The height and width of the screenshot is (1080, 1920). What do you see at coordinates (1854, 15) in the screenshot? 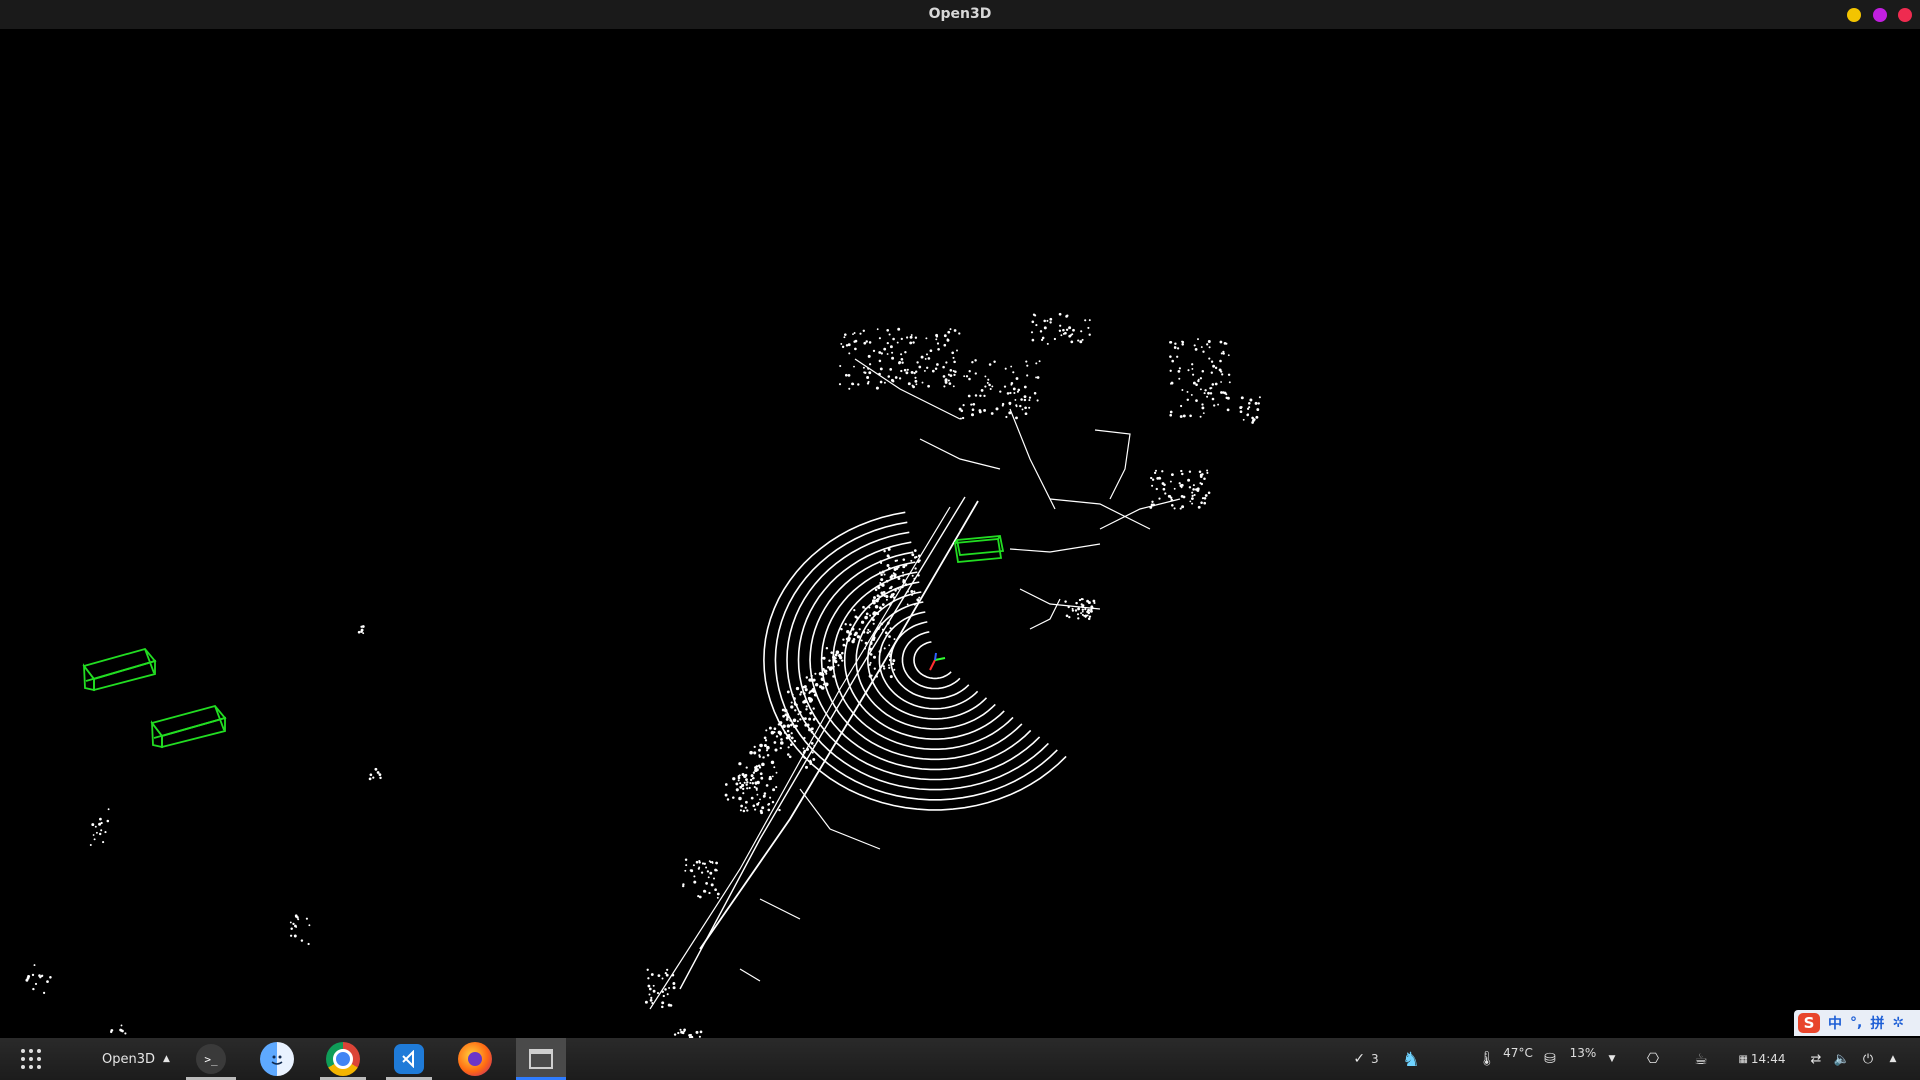
I see `minimize-button` at bounding box center [1854, 15].